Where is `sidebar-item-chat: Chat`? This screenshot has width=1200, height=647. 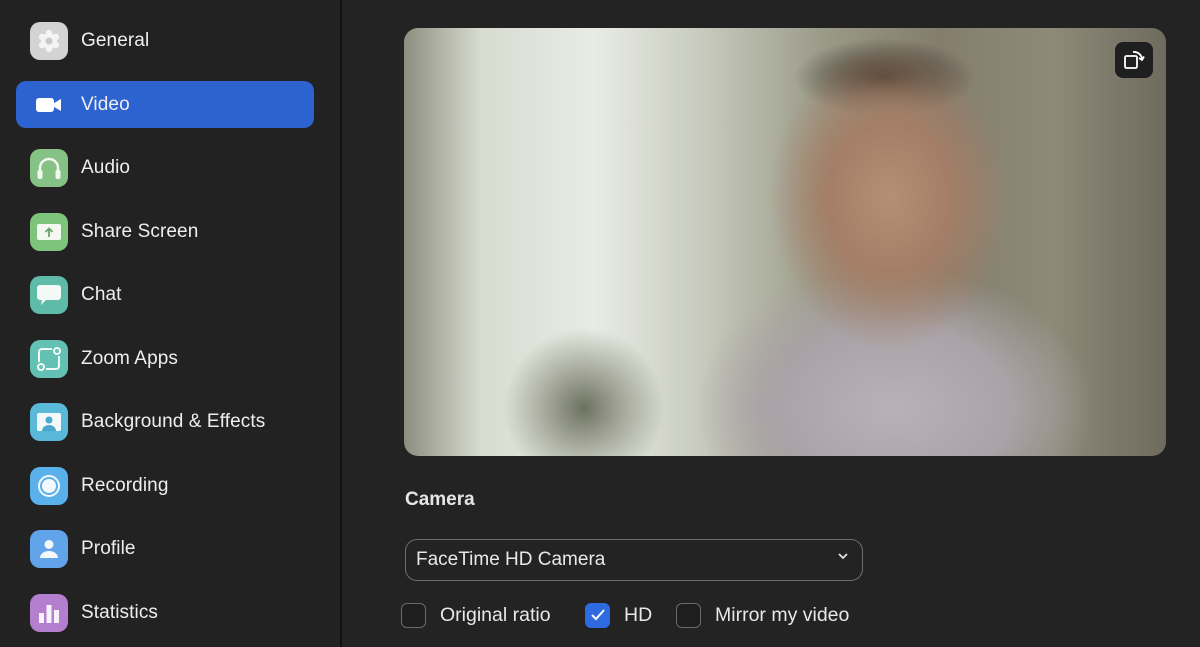 sidebar-item-chat: Chat is located at coordinates (165, 294).